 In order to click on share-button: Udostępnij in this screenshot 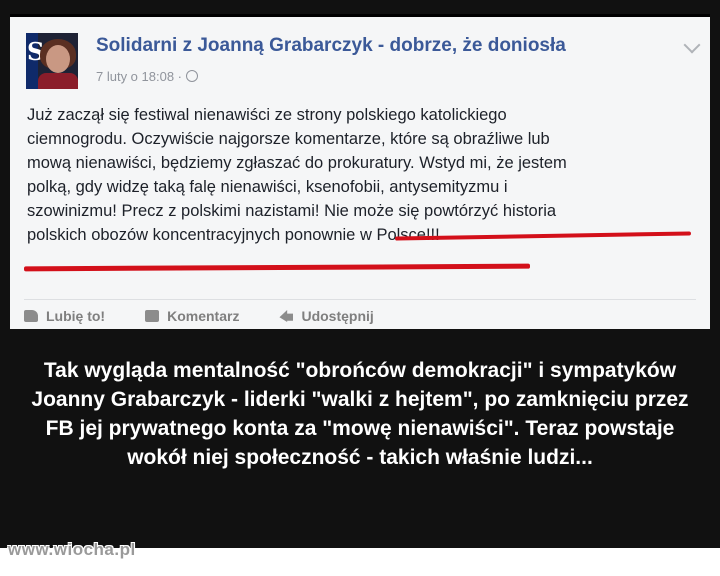, I will do `click(326, 316)`.